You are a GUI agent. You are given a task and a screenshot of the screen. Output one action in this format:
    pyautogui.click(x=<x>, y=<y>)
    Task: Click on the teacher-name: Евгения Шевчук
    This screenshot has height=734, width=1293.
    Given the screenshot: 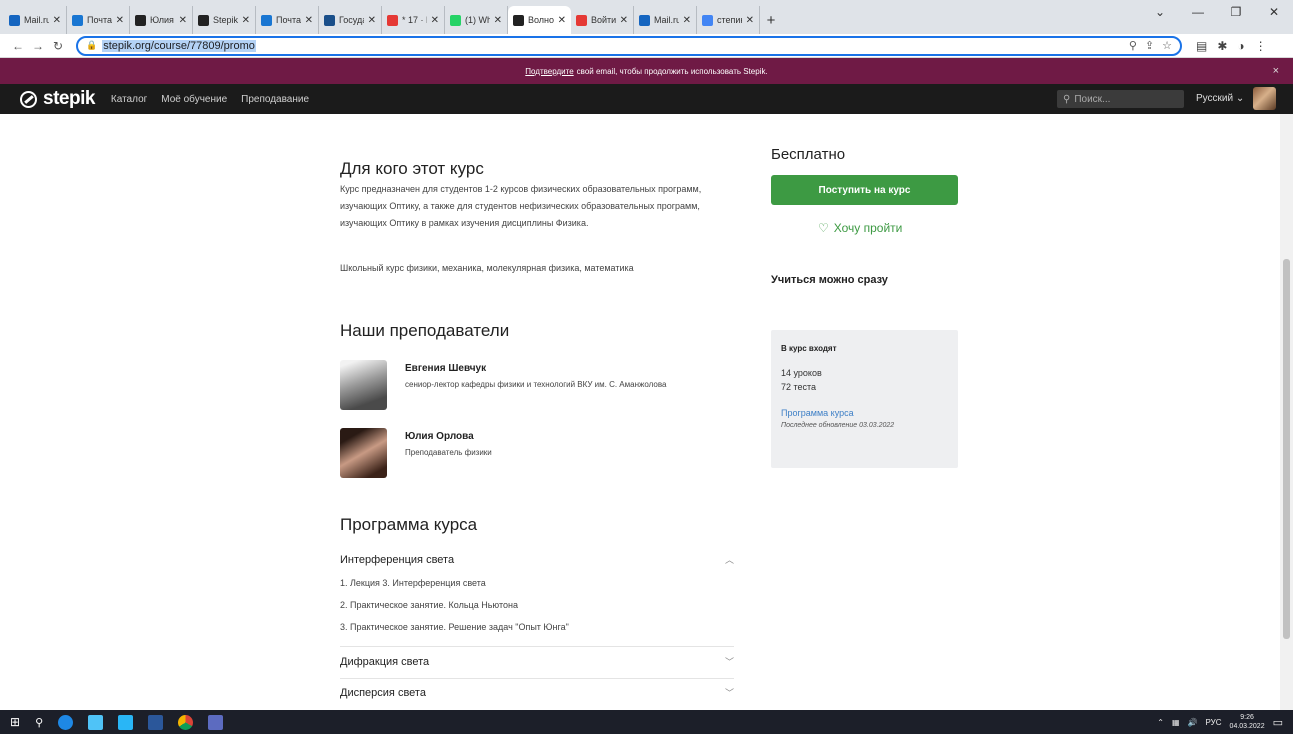 What is the action you would take?
    pyautogui.click(x=535, y=368)
    